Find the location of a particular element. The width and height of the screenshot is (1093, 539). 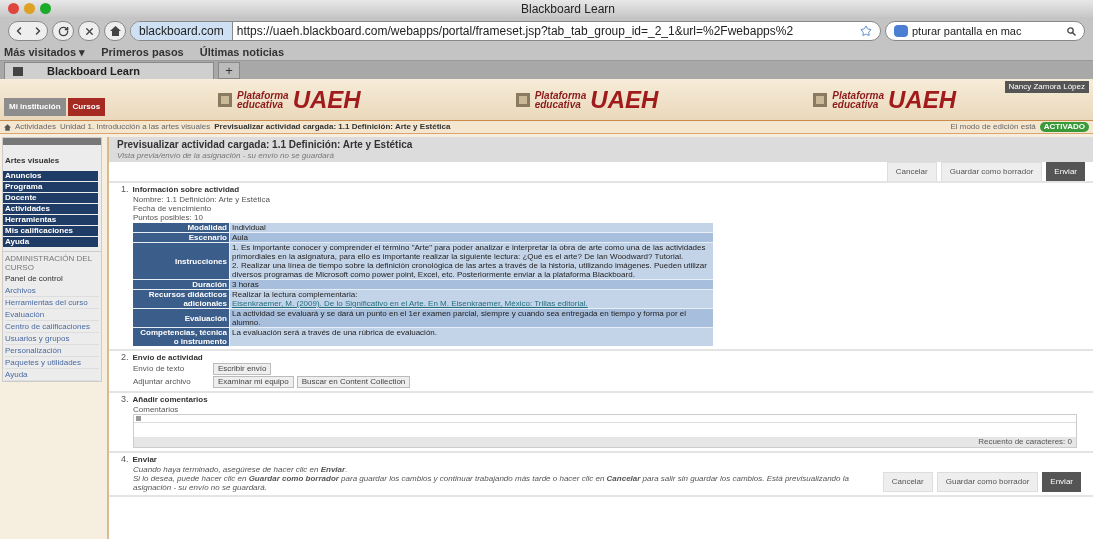

row-label: Competencias, técnica o instrumento is located at coordinates (183, 337).